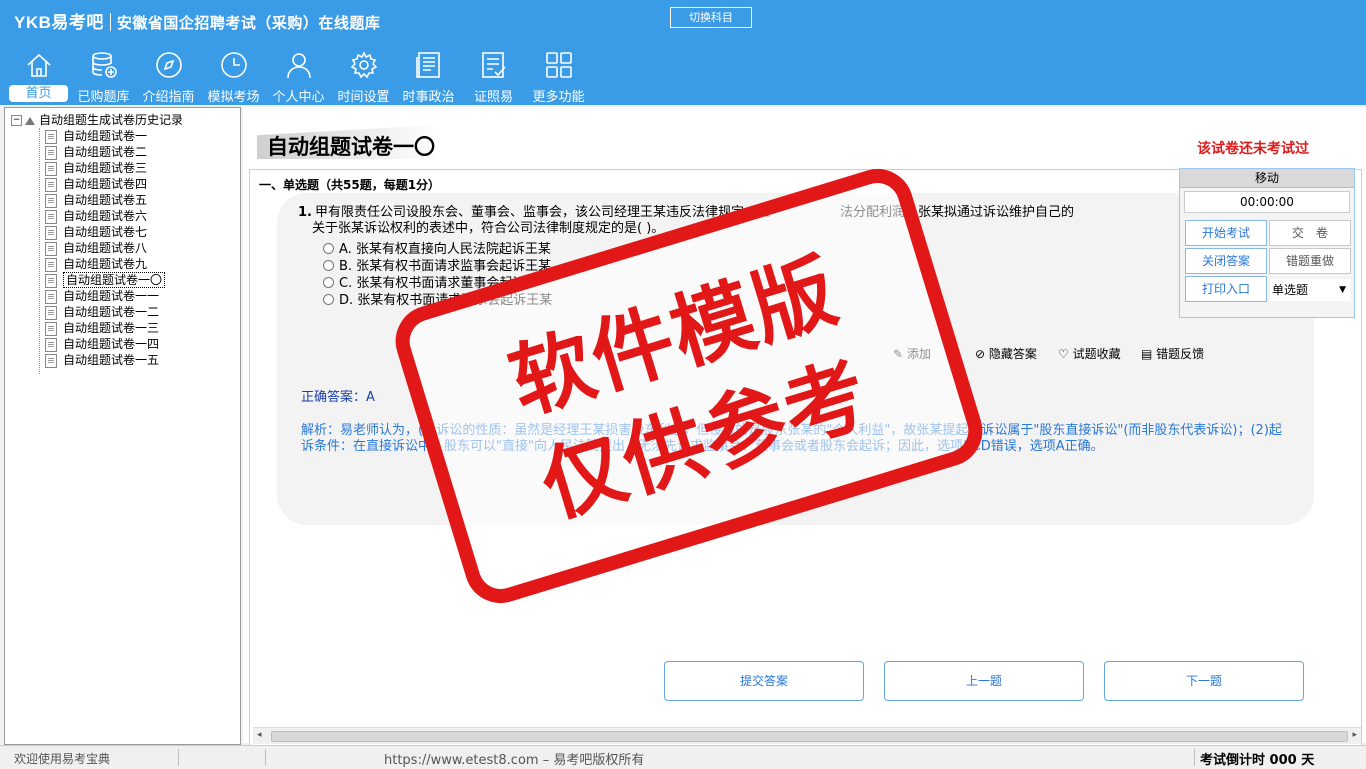 Image resolution: width=1366 pixels, height=769 pixels. I want to click on start-exam-button: 开始考试, so click(1226, 233).